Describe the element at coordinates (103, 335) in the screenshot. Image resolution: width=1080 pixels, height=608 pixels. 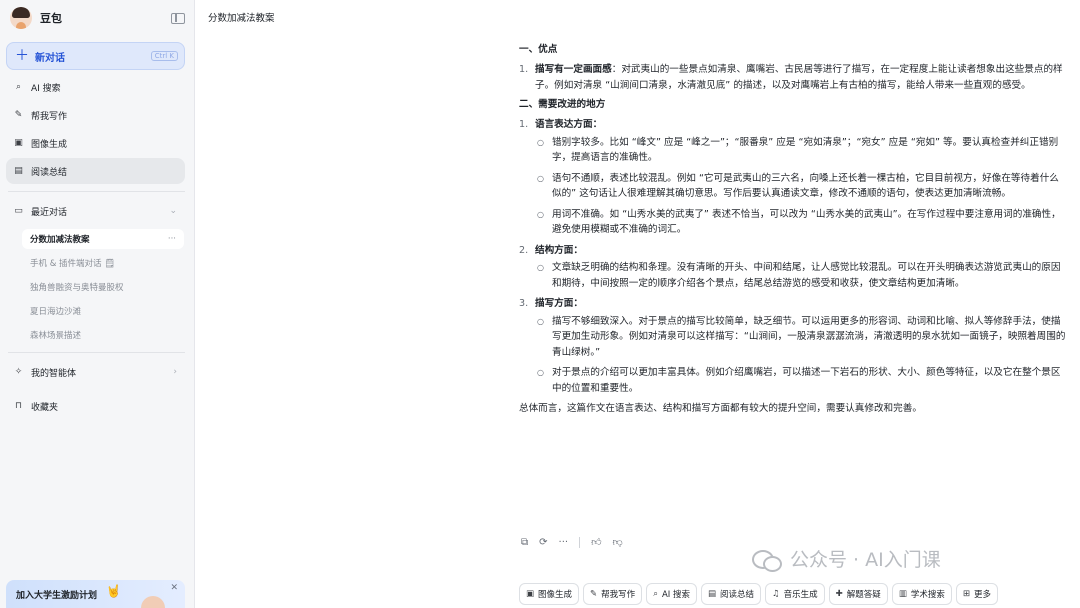
I see `recent-chat-item: 森林场景描述` at that location.